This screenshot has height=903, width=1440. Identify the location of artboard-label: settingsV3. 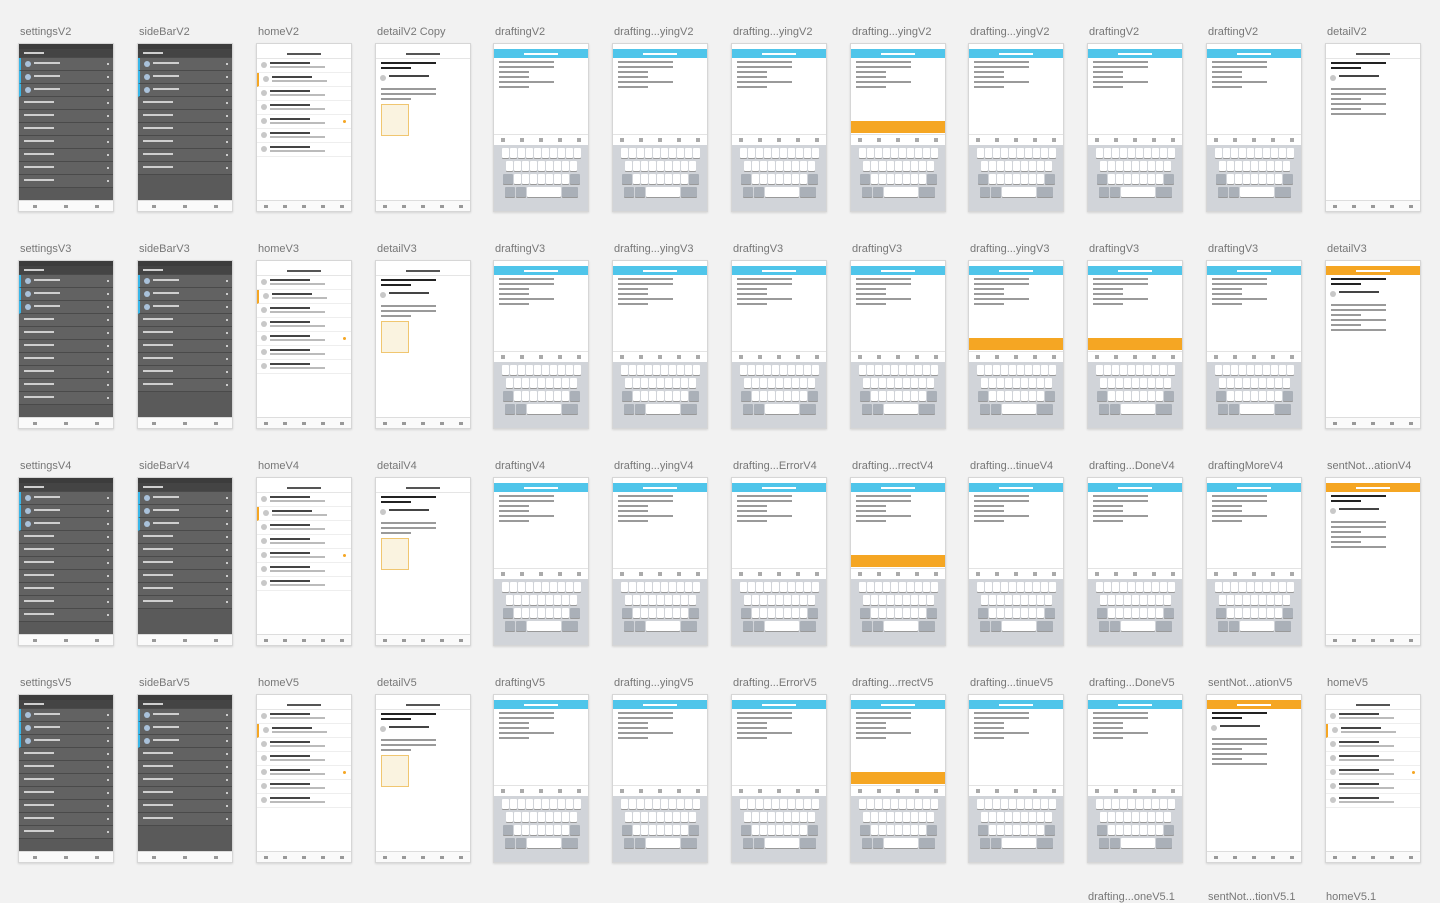
(45, 249).